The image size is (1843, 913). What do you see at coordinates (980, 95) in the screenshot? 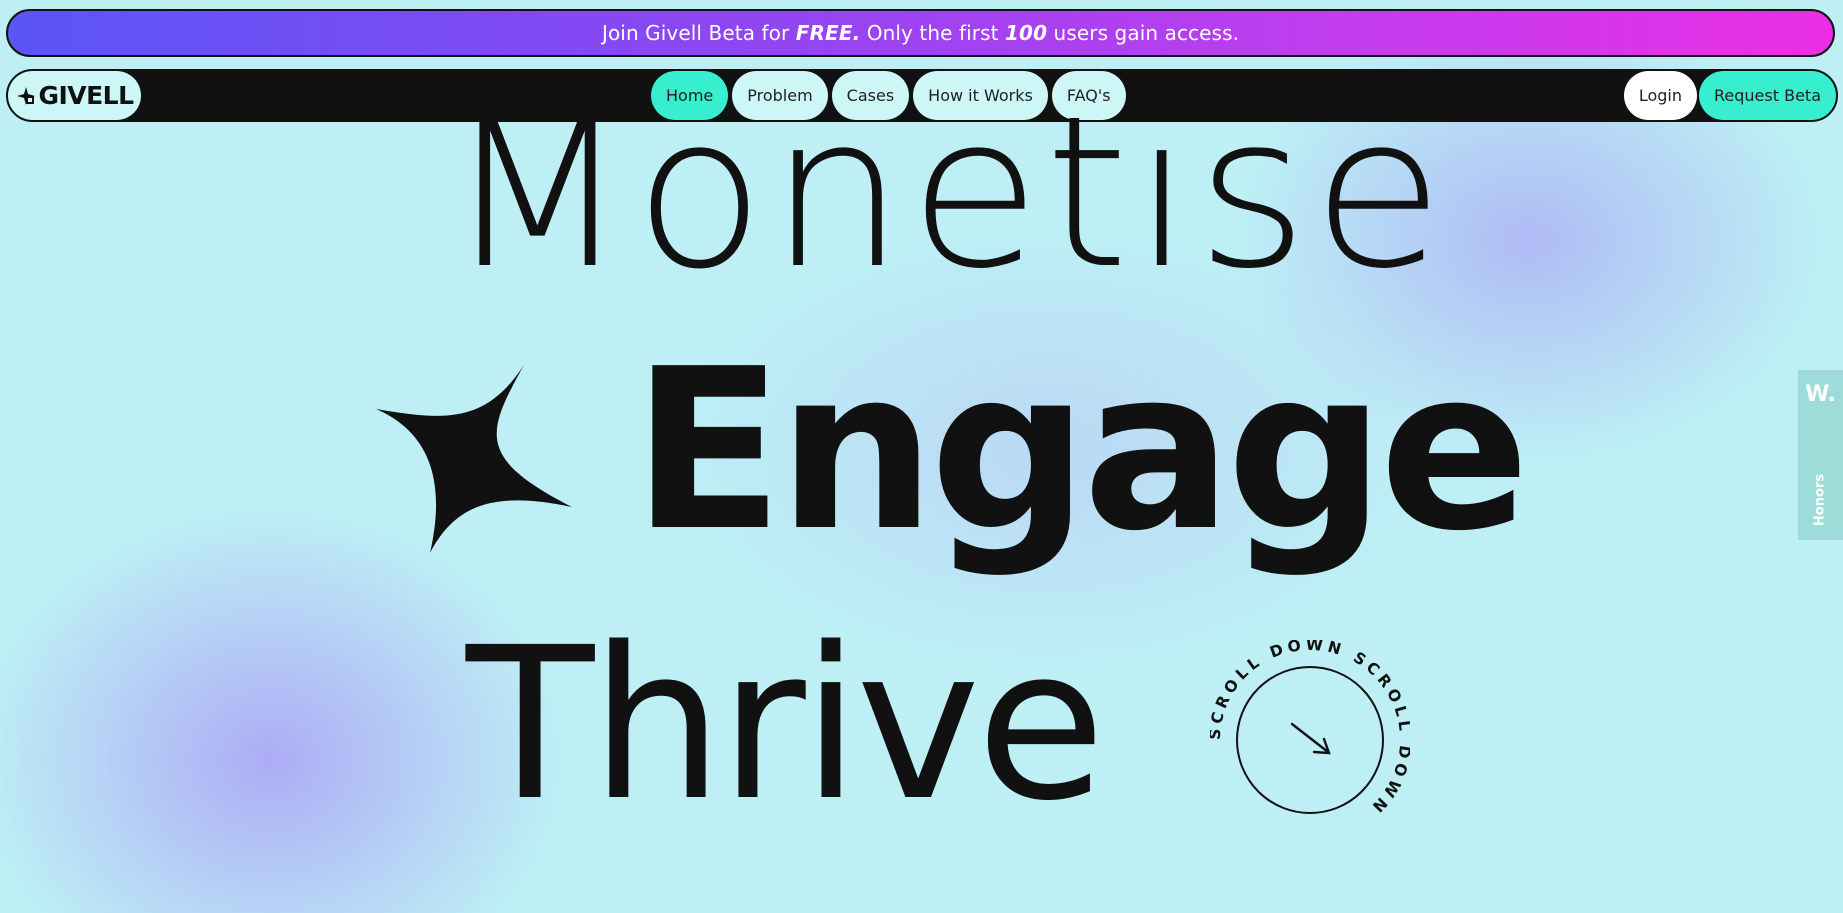
I see `nav-how-it-works: How it Works` at bounding box center [980, 95].